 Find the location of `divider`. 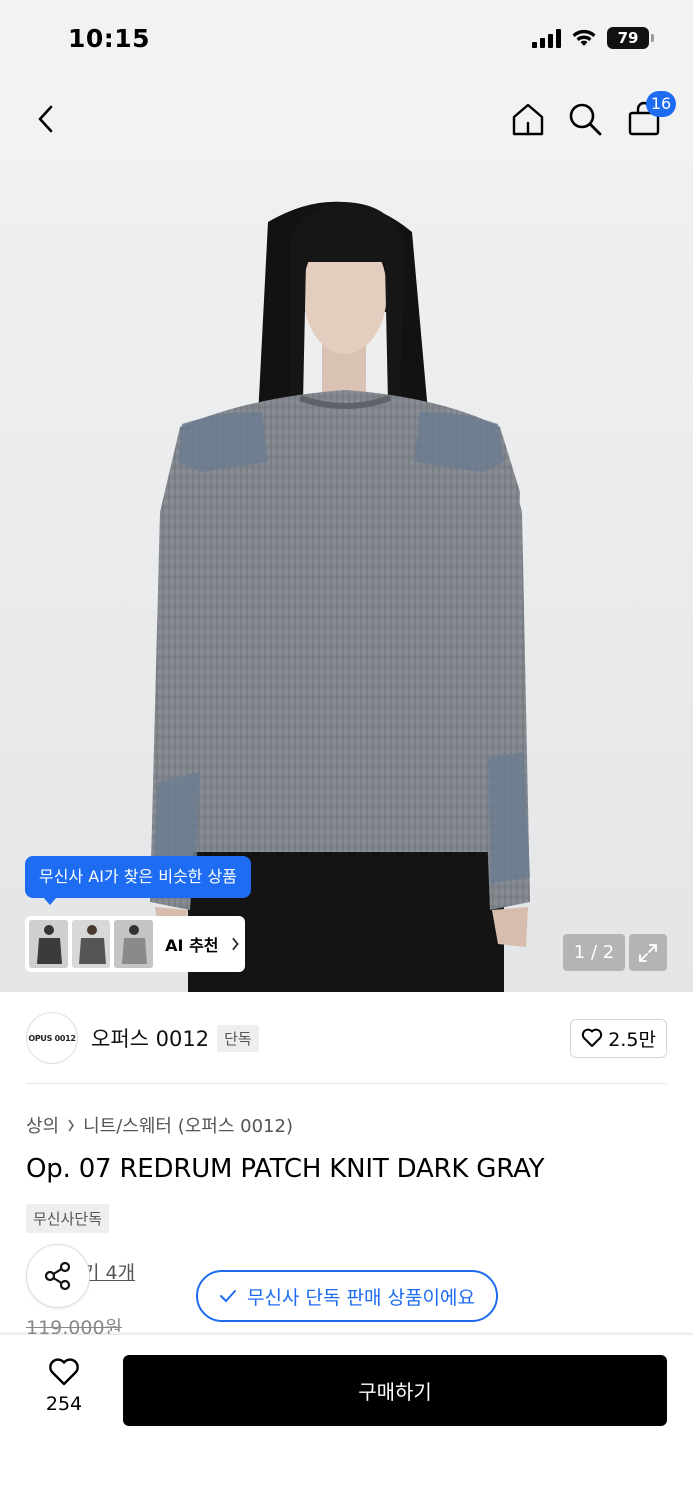

divider is located at coordinates (346, 1083).